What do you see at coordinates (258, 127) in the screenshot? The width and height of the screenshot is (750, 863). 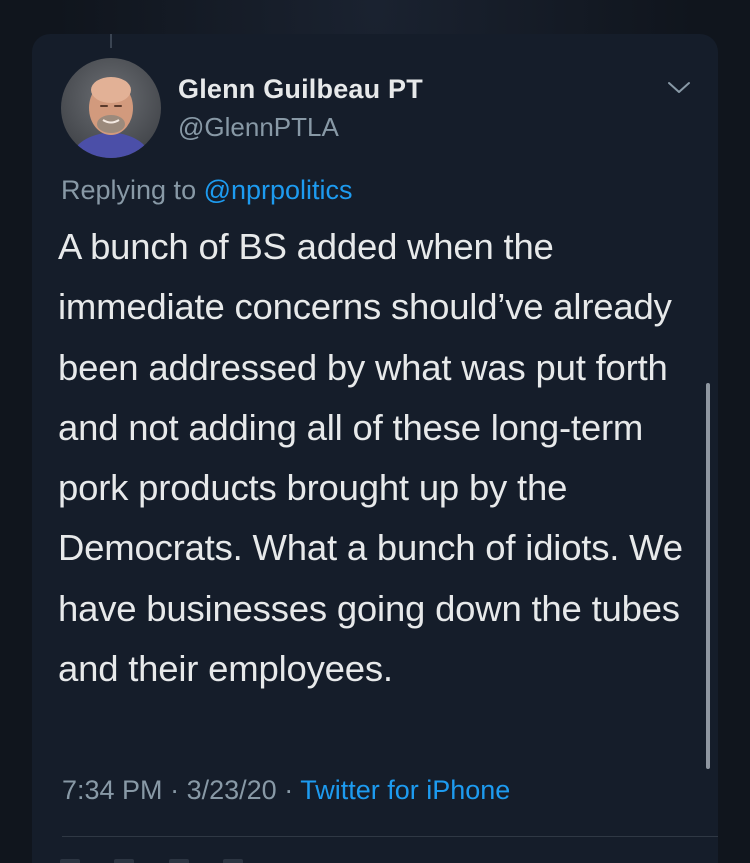 I see `author-handle: @GlennPTLA` at bounding box center [258, 127].